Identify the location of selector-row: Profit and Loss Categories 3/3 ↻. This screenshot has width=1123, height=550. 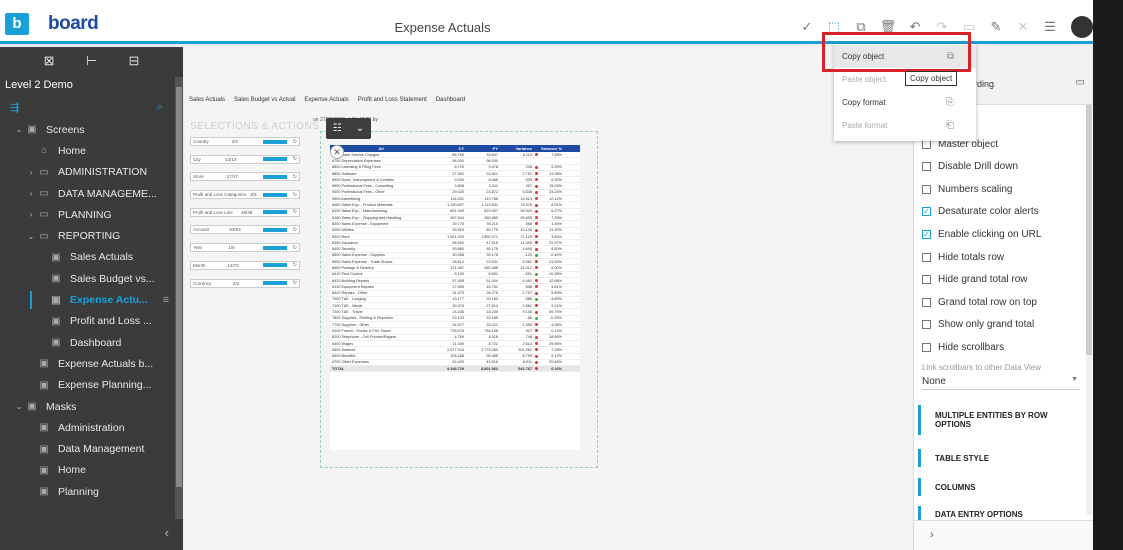
(245, 195).